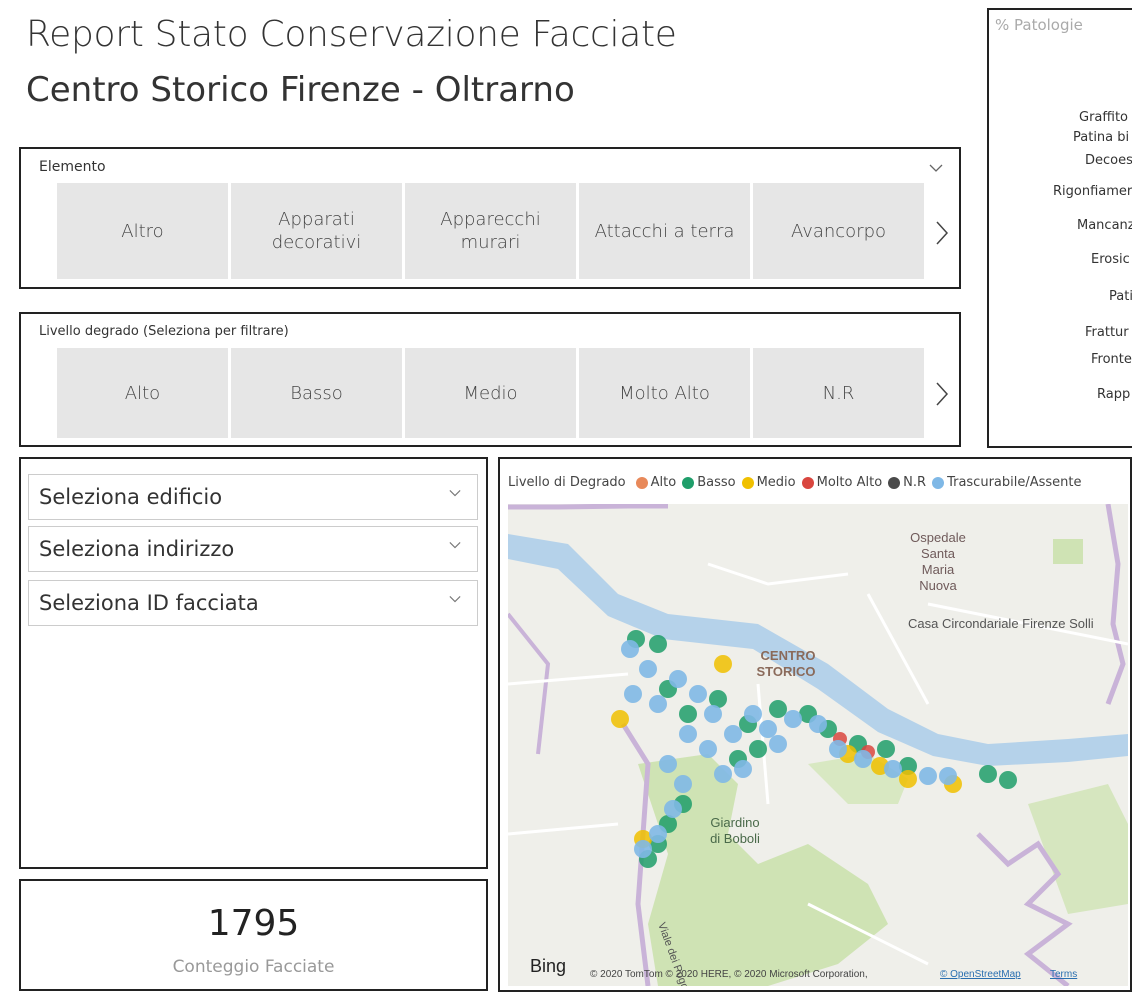 The width and height of the screenshot is (1132, 995). Describe the element at coordinates (1068, 551) in the screenshot. I see `park-area` at that location.